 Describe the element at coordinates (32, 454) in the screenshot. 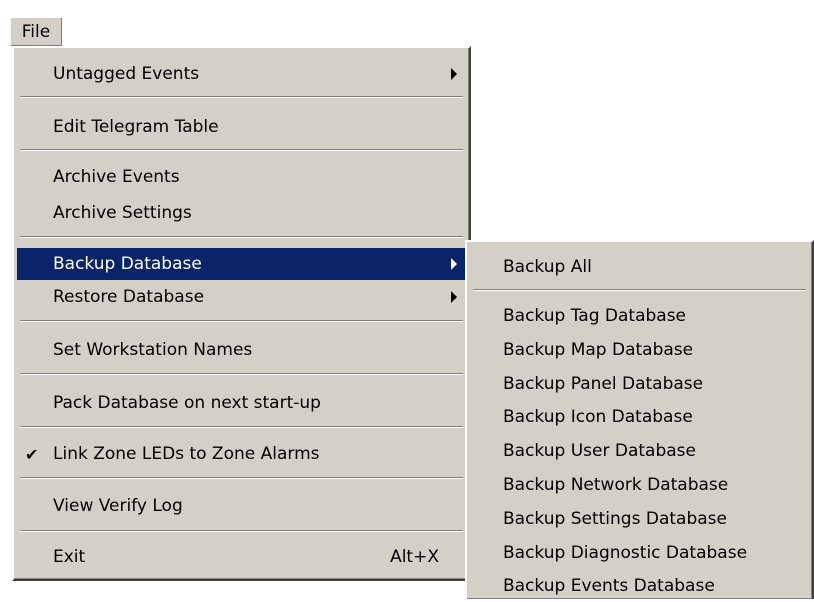

I see `check-icon: ✔` at that location.